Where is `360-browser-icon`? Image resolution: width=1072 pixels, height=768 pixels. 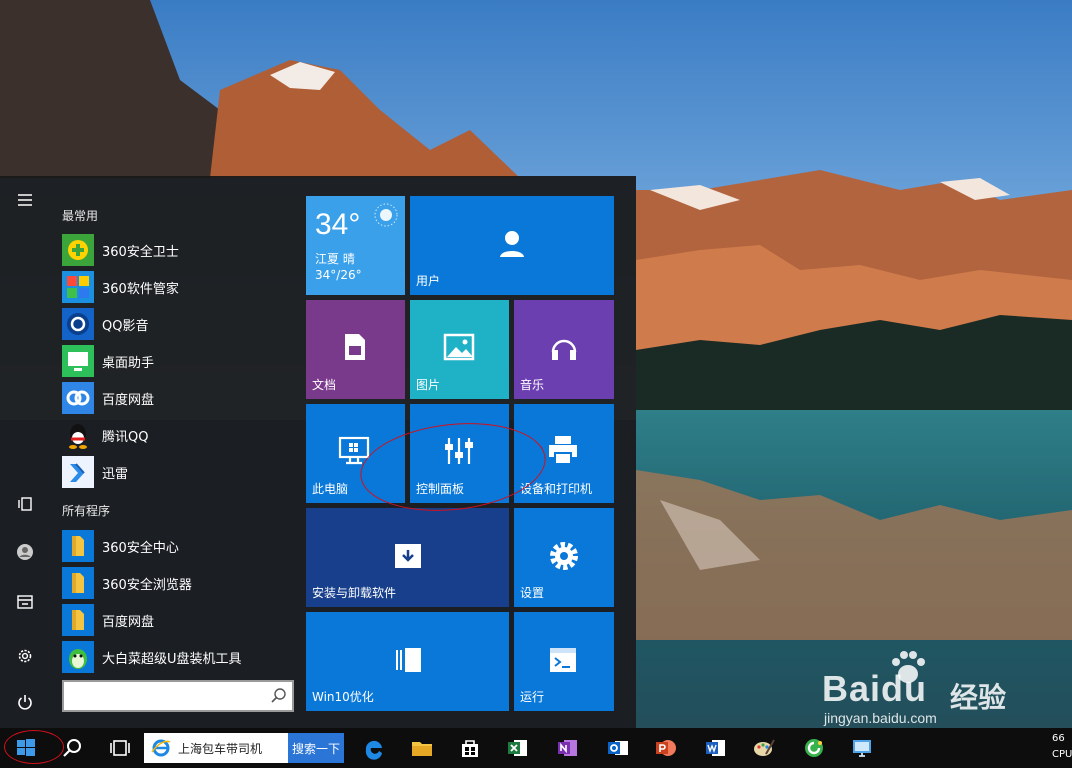 360-browser-icon is located at coordinates (814, 748).